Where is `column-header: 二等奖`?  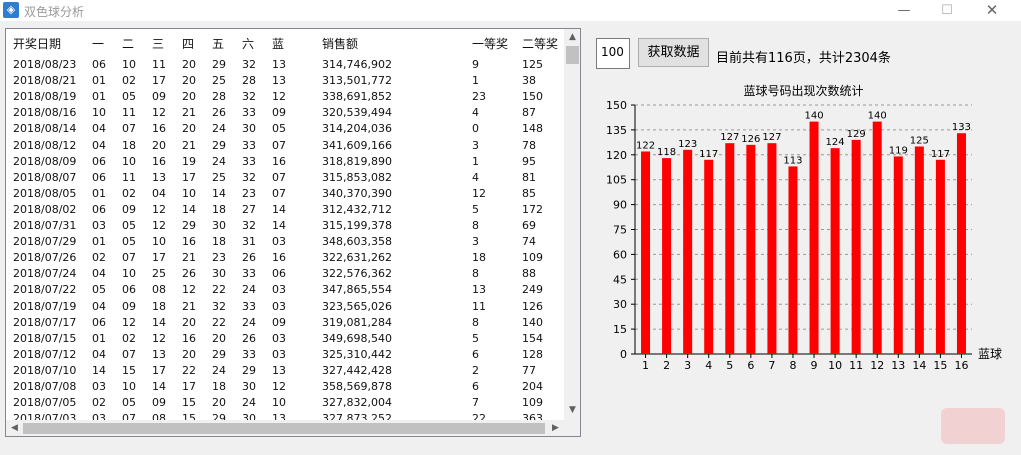 column-header: 二等奖 is located at coordinates (540, 43).